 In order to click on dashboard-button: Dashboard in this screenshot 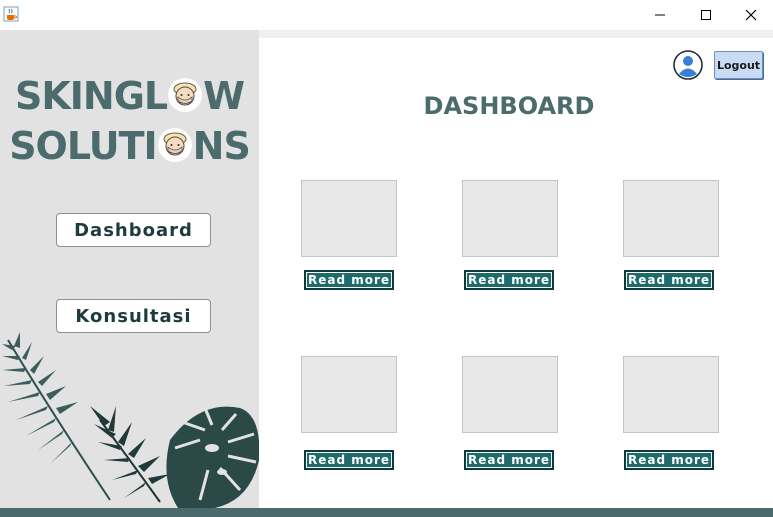, I will do `click(133, 230)`.